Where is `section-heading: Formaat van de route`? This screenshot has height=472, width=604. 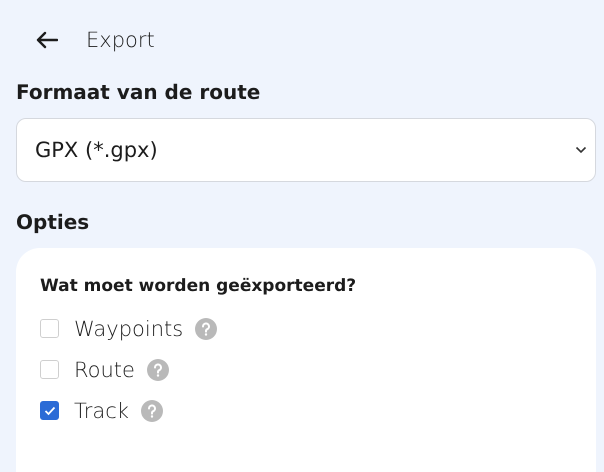
section-heading: Formaat van de route is located at coordinates (139, 92).